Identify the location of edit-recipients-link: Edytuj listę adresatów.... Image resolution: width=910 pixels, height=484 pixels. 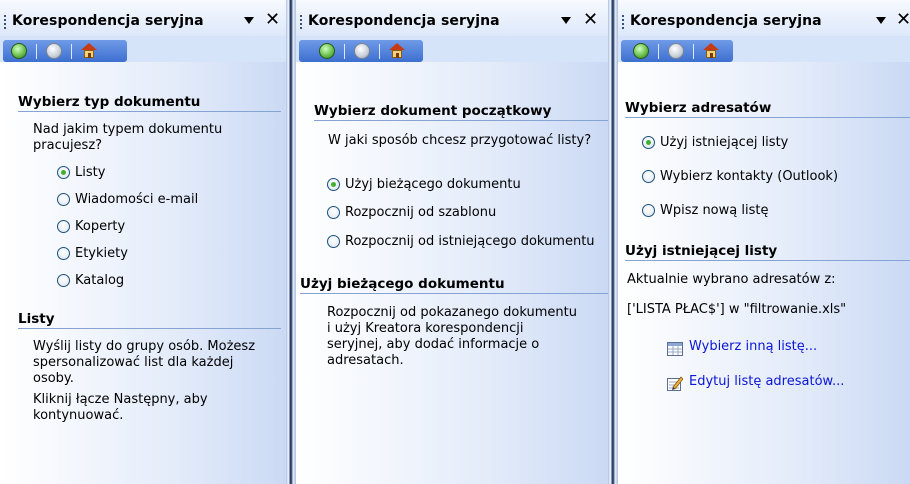
(766, 381).